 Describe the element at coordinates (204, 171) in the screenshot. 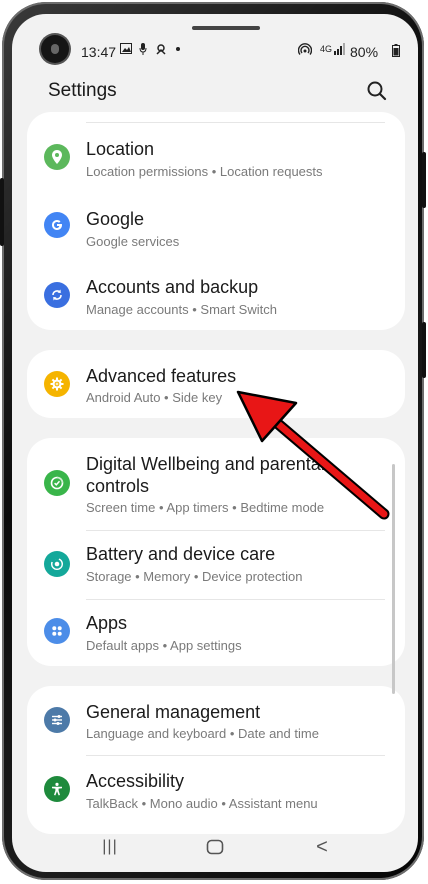

I see `setting-subtitle: Location permissions • Location requests` at that location.